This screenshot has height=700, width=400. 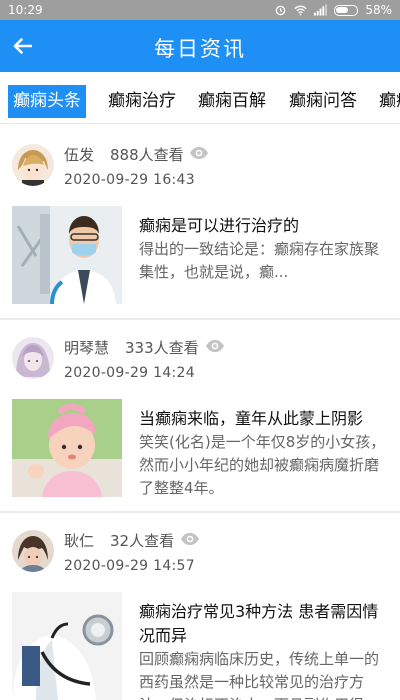 I want to click on page-title: 每日资讯, so click(x=200, y=49).